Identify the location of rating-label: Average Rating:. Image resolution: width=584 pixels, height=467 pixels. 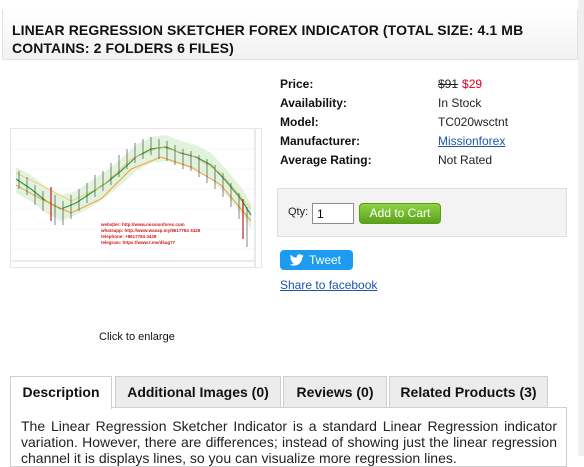
(326, 160).